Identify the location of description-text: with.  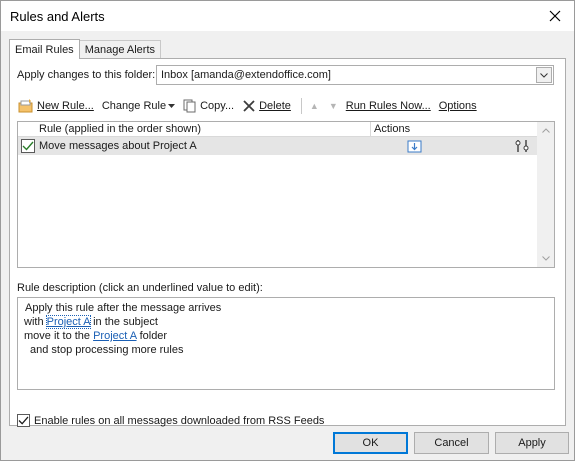
(35, 322).